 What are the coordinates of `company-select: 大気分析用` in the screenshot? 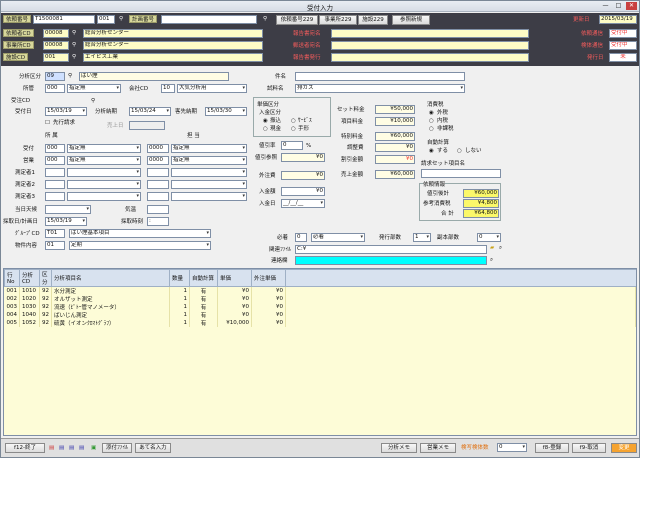 It's located at (212, 88).